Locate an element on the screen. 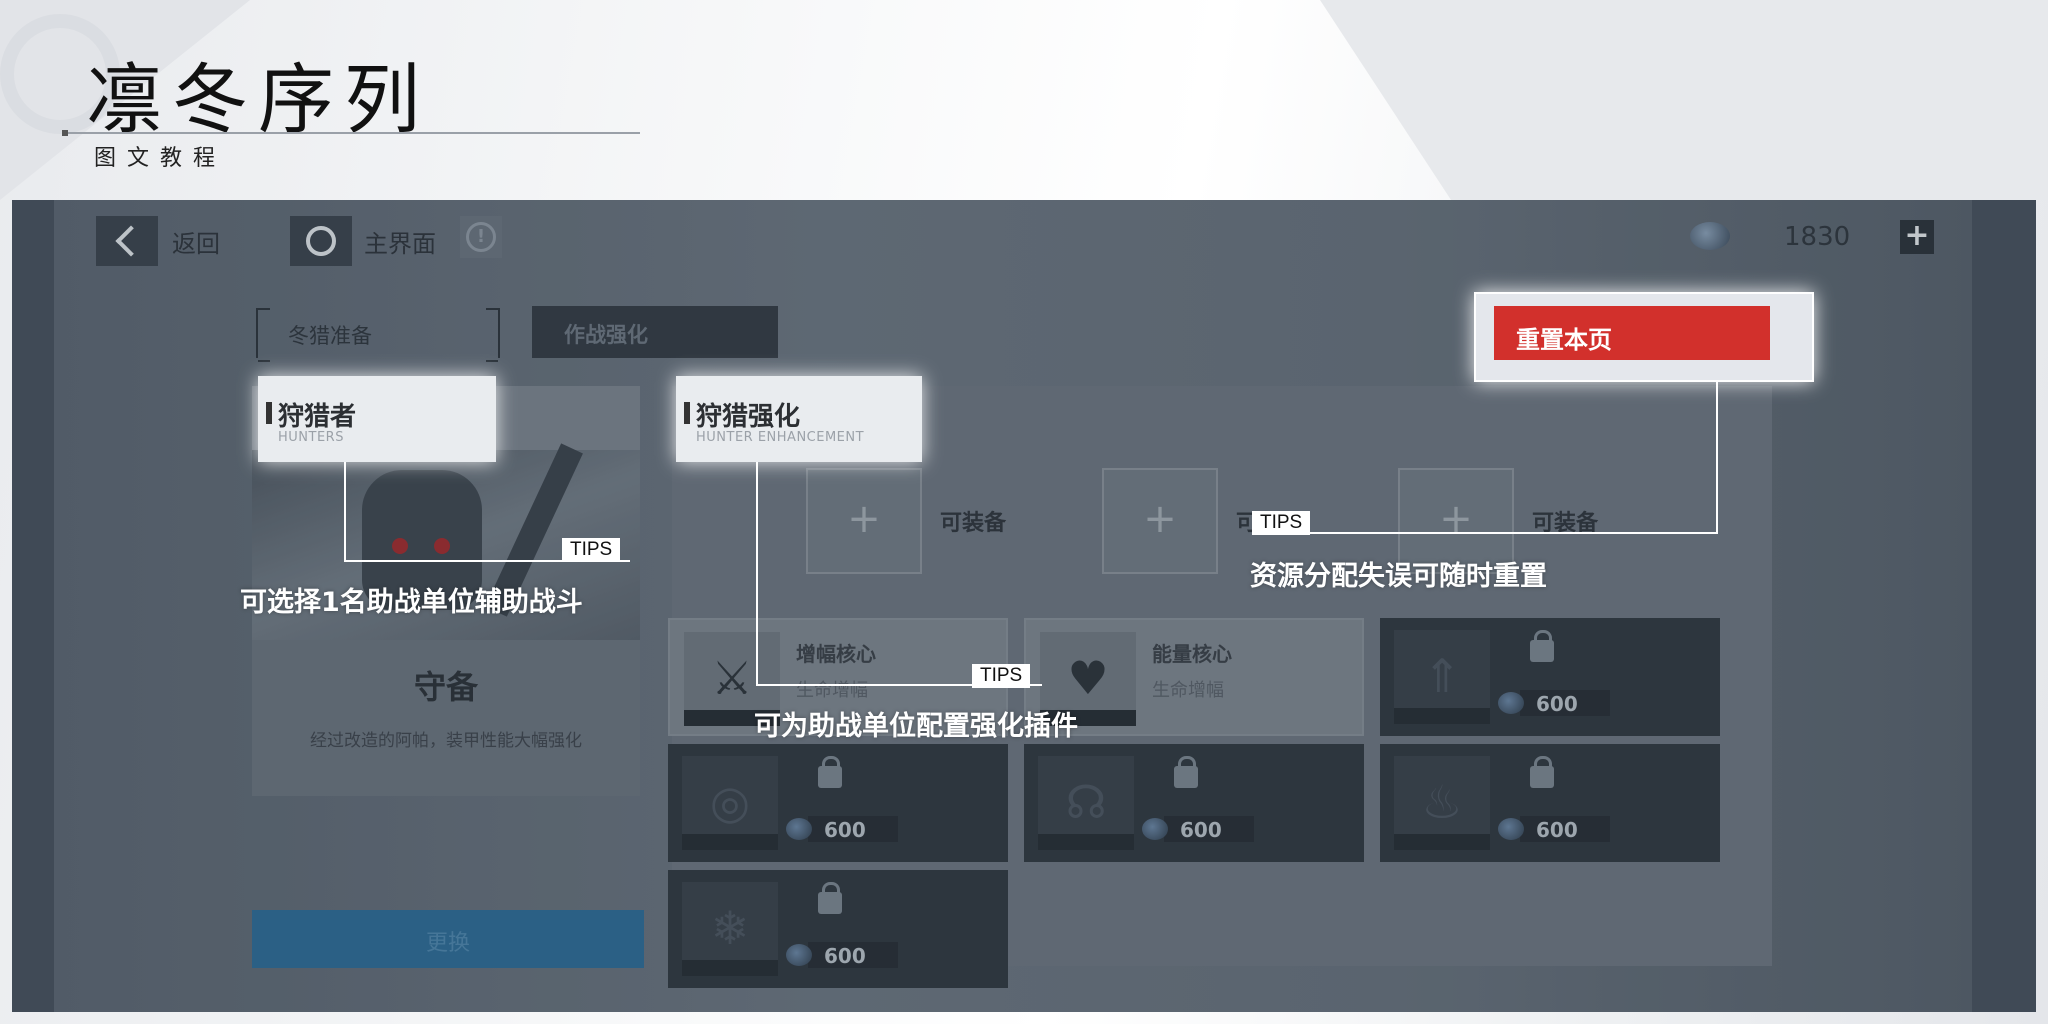 Image resolution: width=2048 pixels, height=1024 pixels. reset-page-button: 重置本页 is located at coordinates (1632, 333).